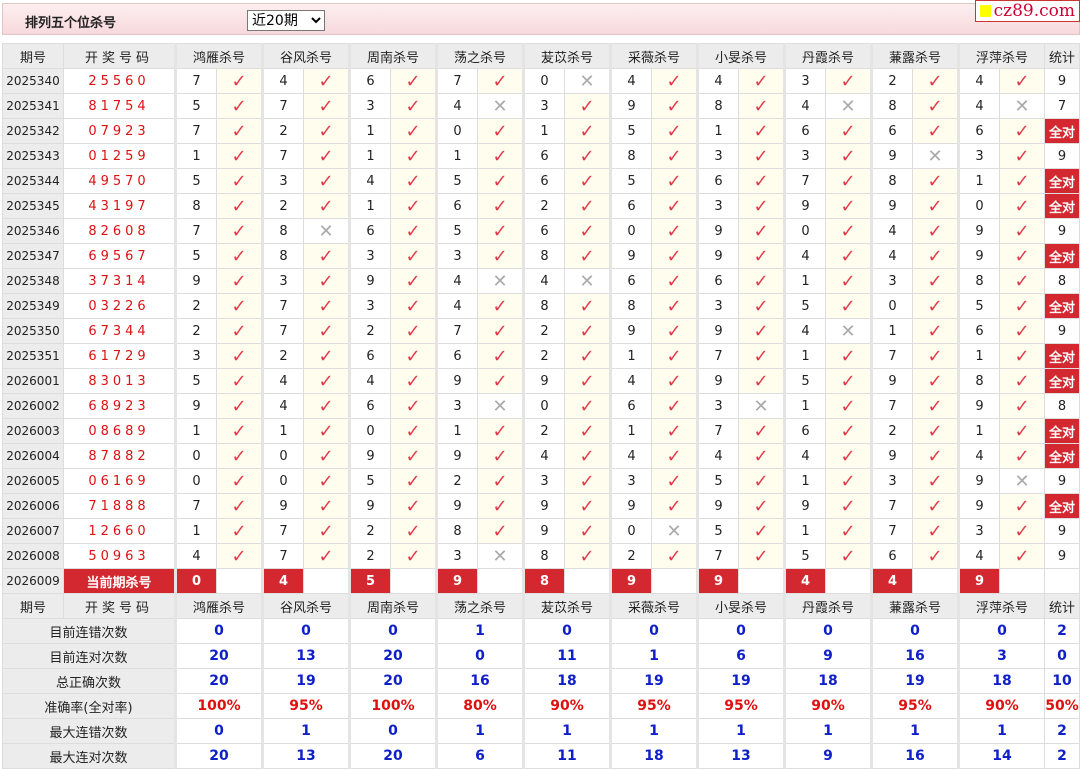 The height and width of the screenshot is (769, 1082). I want to click on header-expert: 采薇杀号, so click(653, 606).